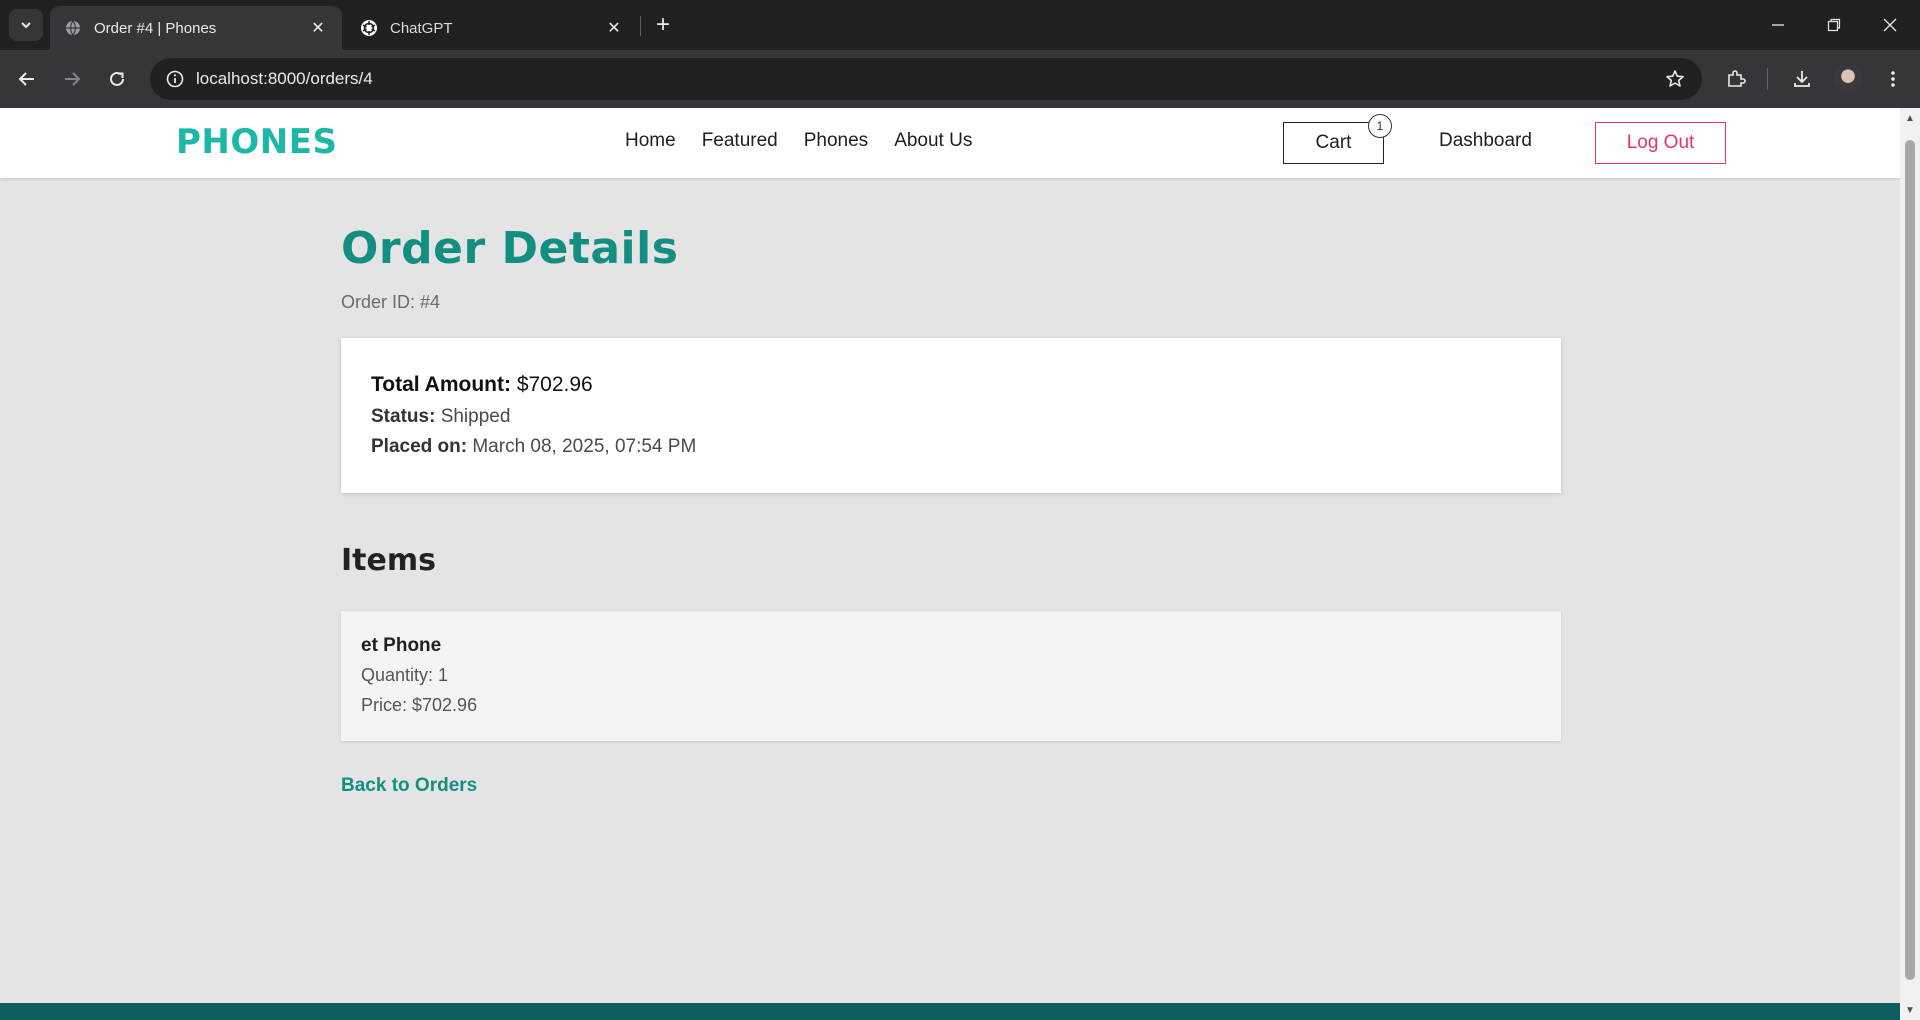  Describe the element at coordinates (510, 248) in the screenshot. I see `page-title: Order Details` at that location.